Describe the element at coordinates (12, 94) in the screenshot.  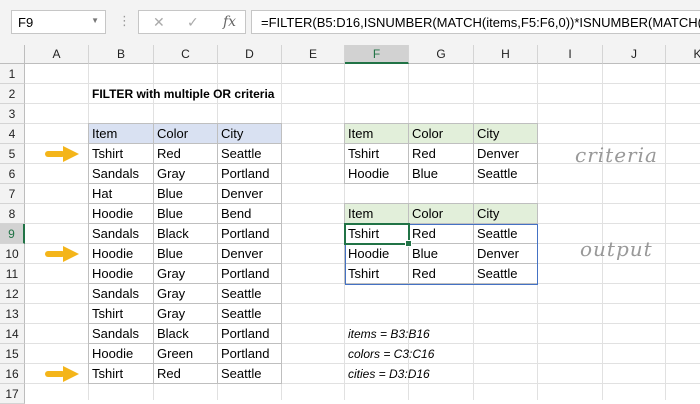
I see `row-header-2: 2` at that location.